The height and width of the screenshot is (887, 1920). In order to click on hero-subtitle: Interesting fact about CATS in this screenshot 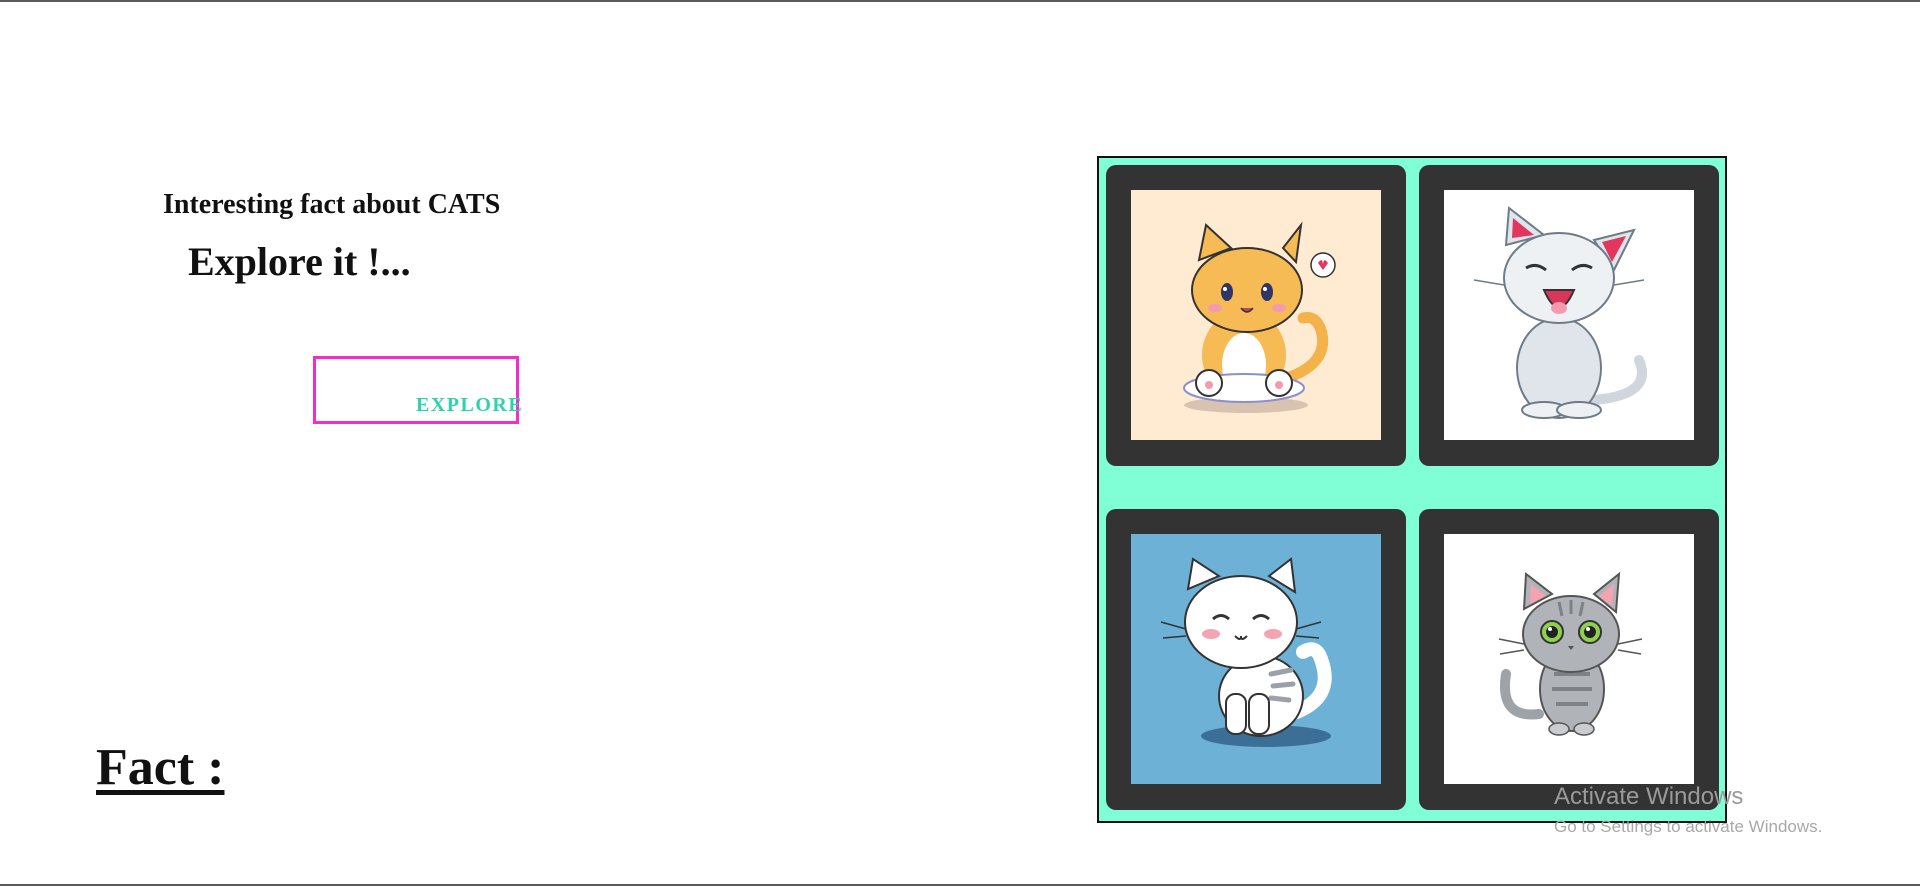, I will do `click(332, 204)`.